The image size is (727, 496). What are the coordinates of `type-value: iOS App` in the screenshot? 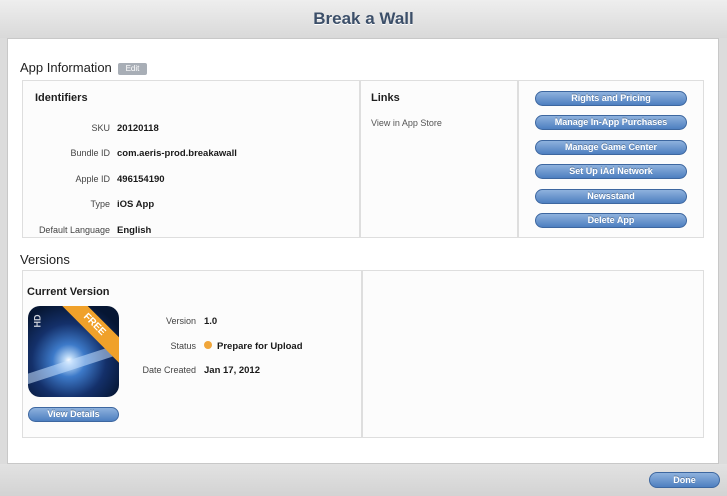 It's located at (136, 204).